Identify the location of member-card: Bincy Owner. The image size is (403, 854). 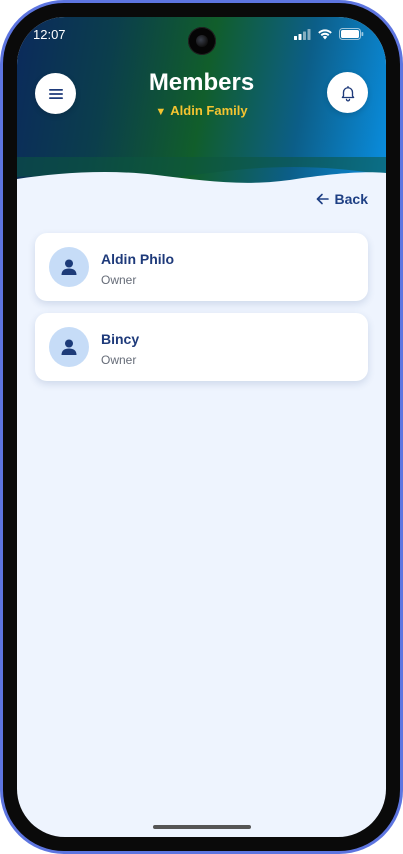
(201, 347).